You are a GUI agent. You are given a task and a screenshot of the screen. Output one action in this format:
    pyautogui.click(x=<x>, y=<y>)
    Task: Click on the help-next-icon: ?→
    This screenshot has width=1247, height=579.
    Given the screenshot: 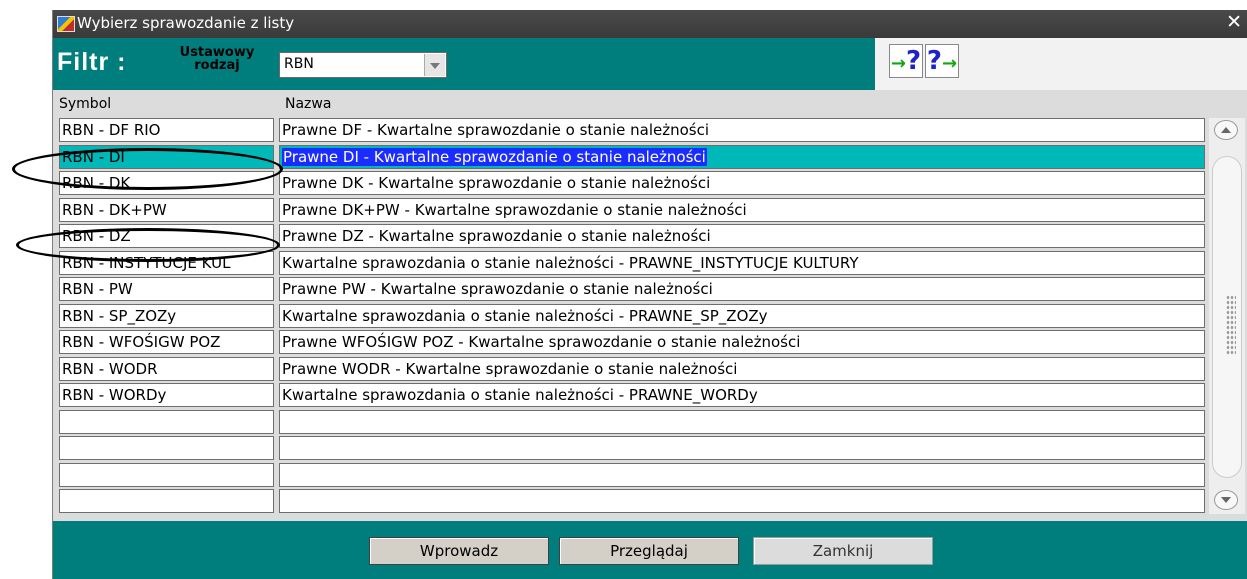 What is the action you would take?
    pyautogui.click(x=942, y=61)
    